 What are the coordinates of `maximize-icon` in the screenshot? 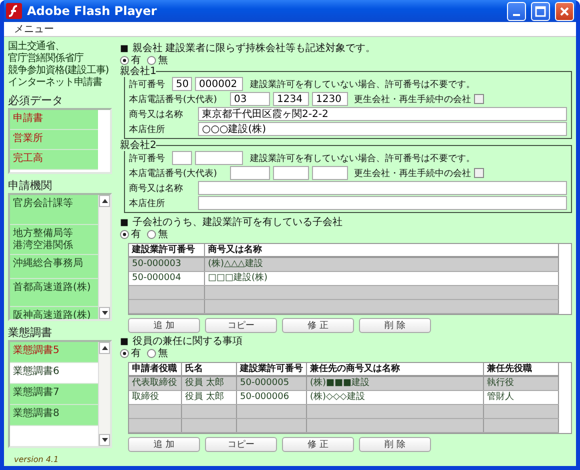 It's located at (540, 11).